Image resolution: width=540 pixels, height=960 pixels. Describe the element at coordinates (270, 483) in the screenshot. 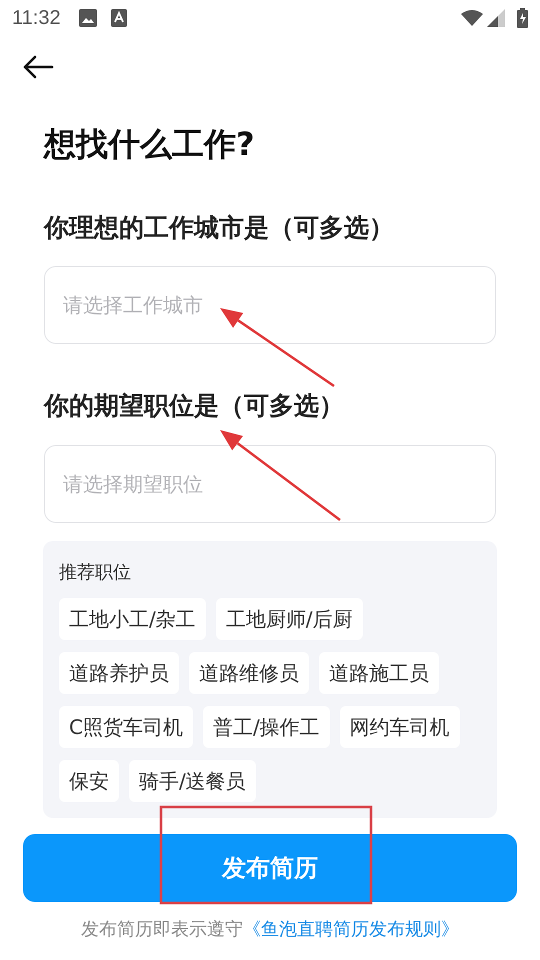

I see `input-field: 请选择期望职位` at that location.